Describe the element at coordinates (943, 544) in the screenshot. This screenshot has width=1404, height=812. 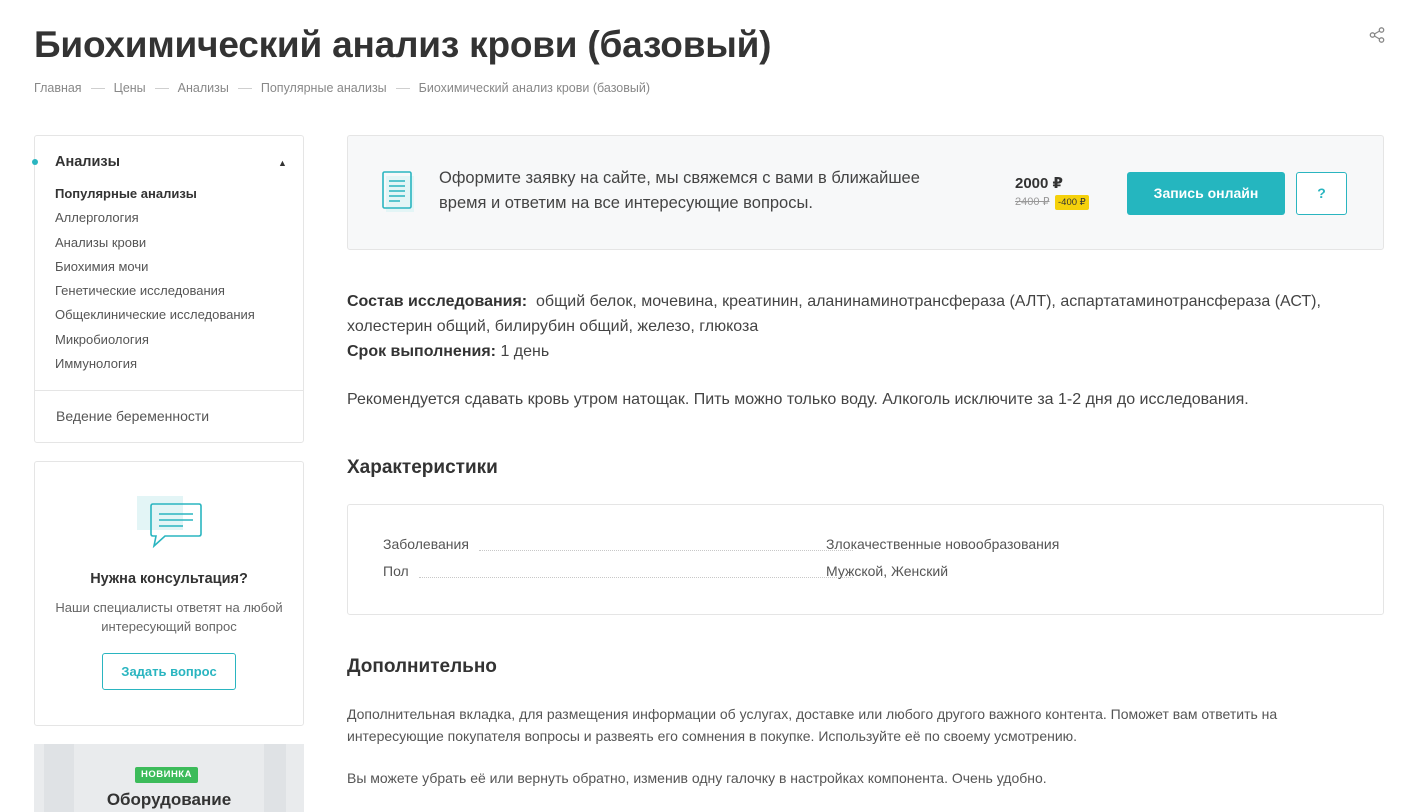
I see `property-value: Злокачественные новообразования` at that location.